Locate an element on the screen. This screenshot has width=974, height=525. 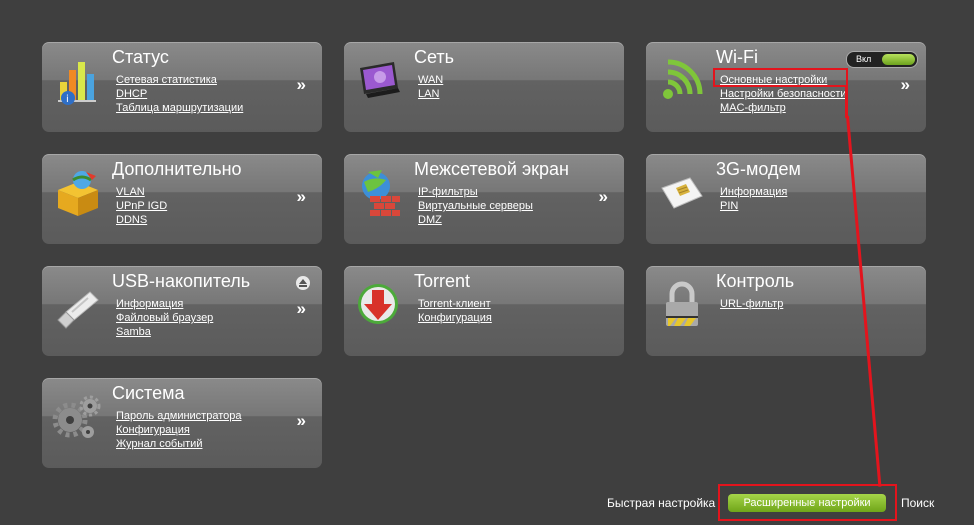
bar-chart-icon: i is located at coordinates (78, 80).